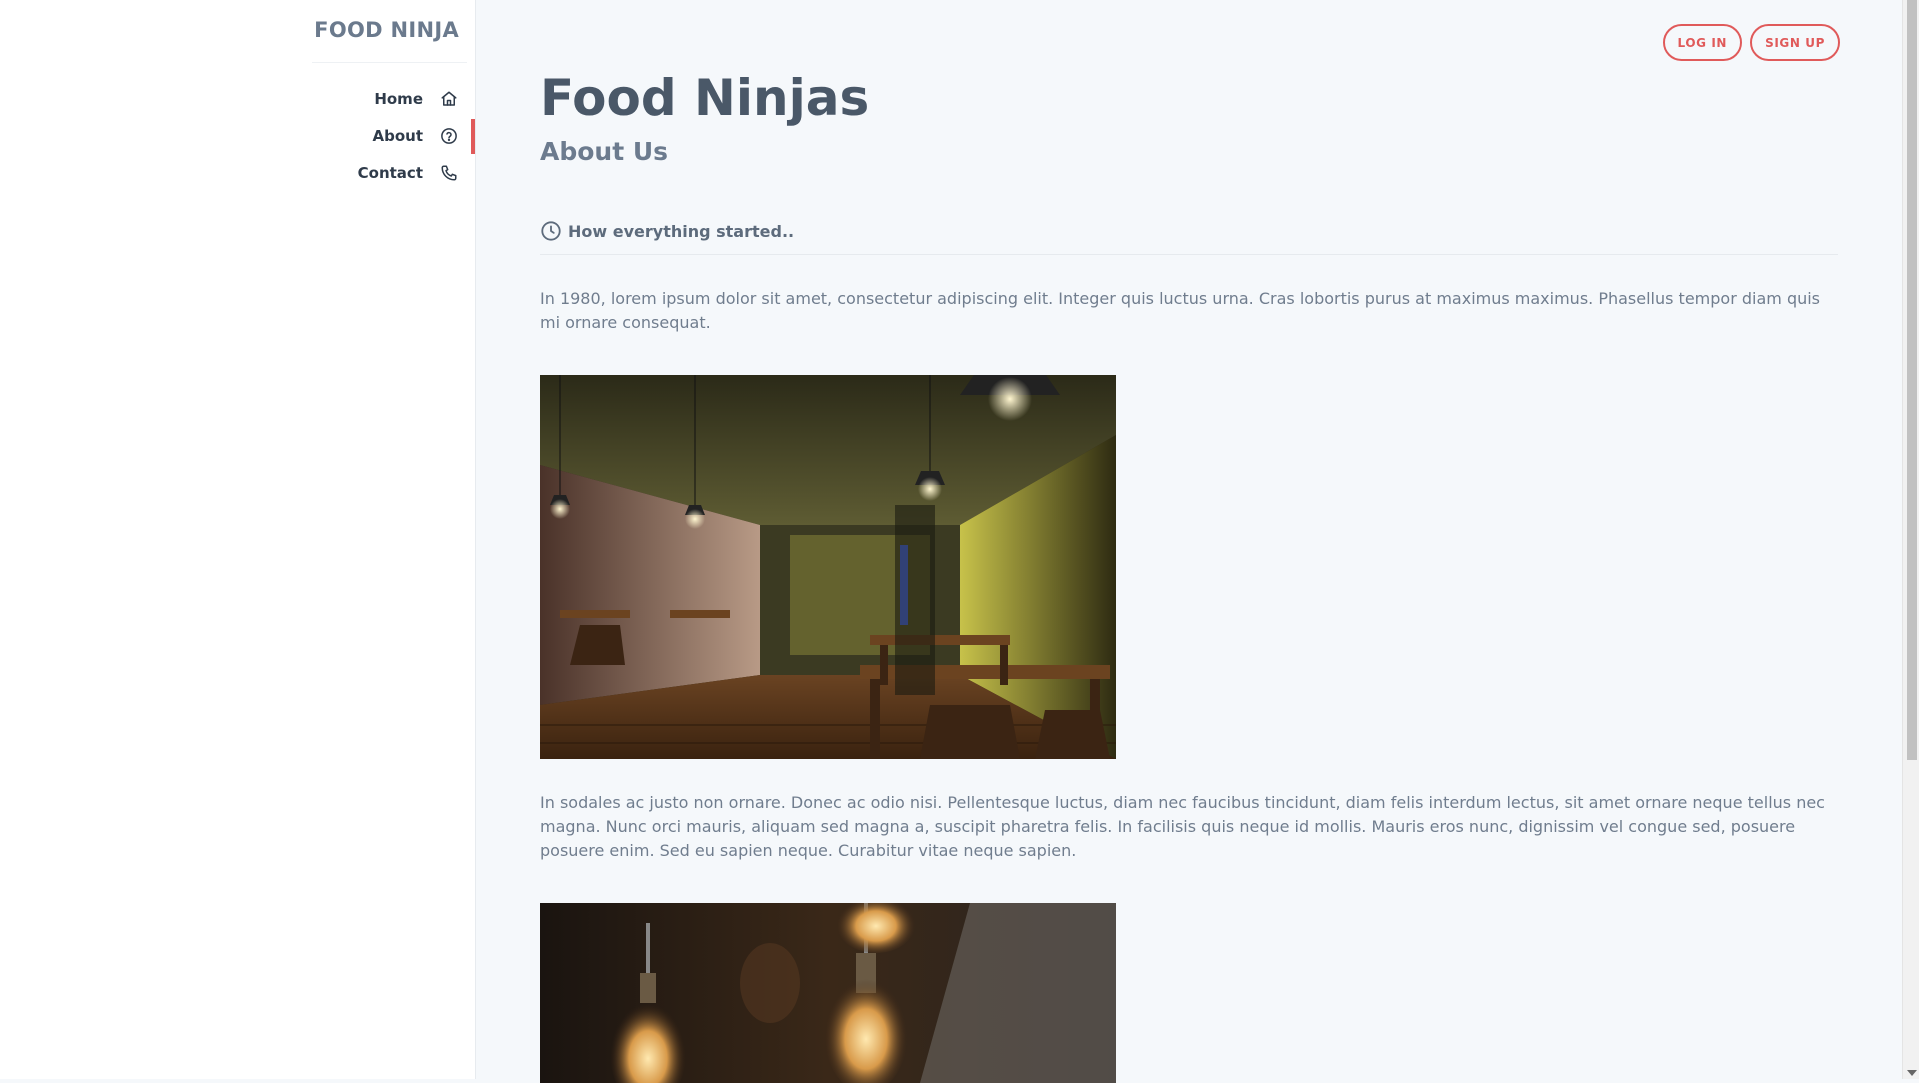 This screenshot has width=1919, height=1083. I want to click on phone-icon, so click(449, 173).